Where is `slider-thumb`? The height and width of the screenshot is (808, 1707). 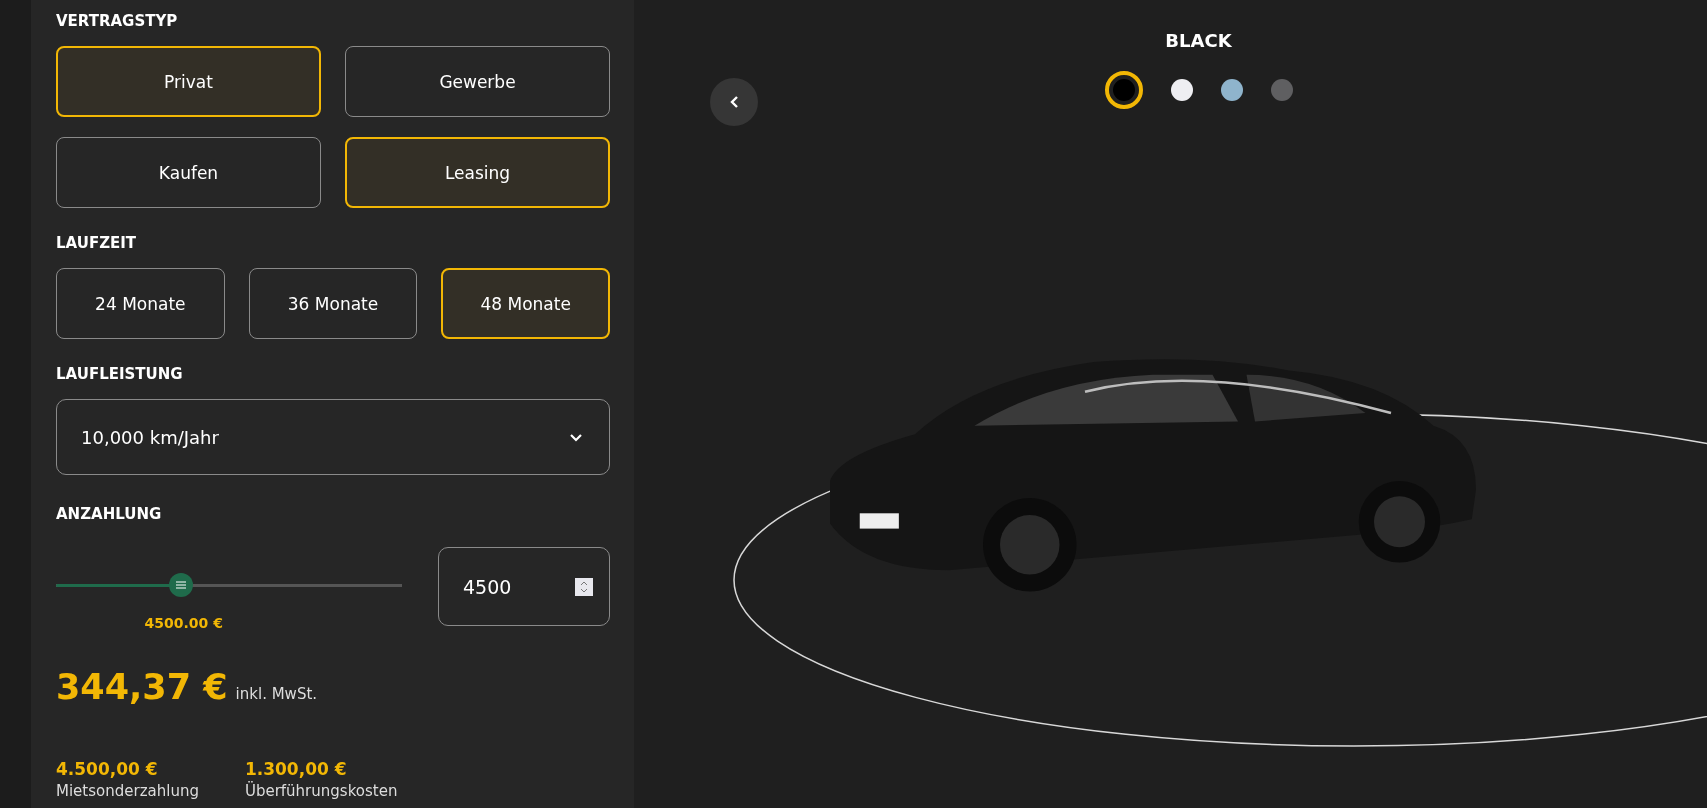 slider-thumb is located at coordinates (180, 585).